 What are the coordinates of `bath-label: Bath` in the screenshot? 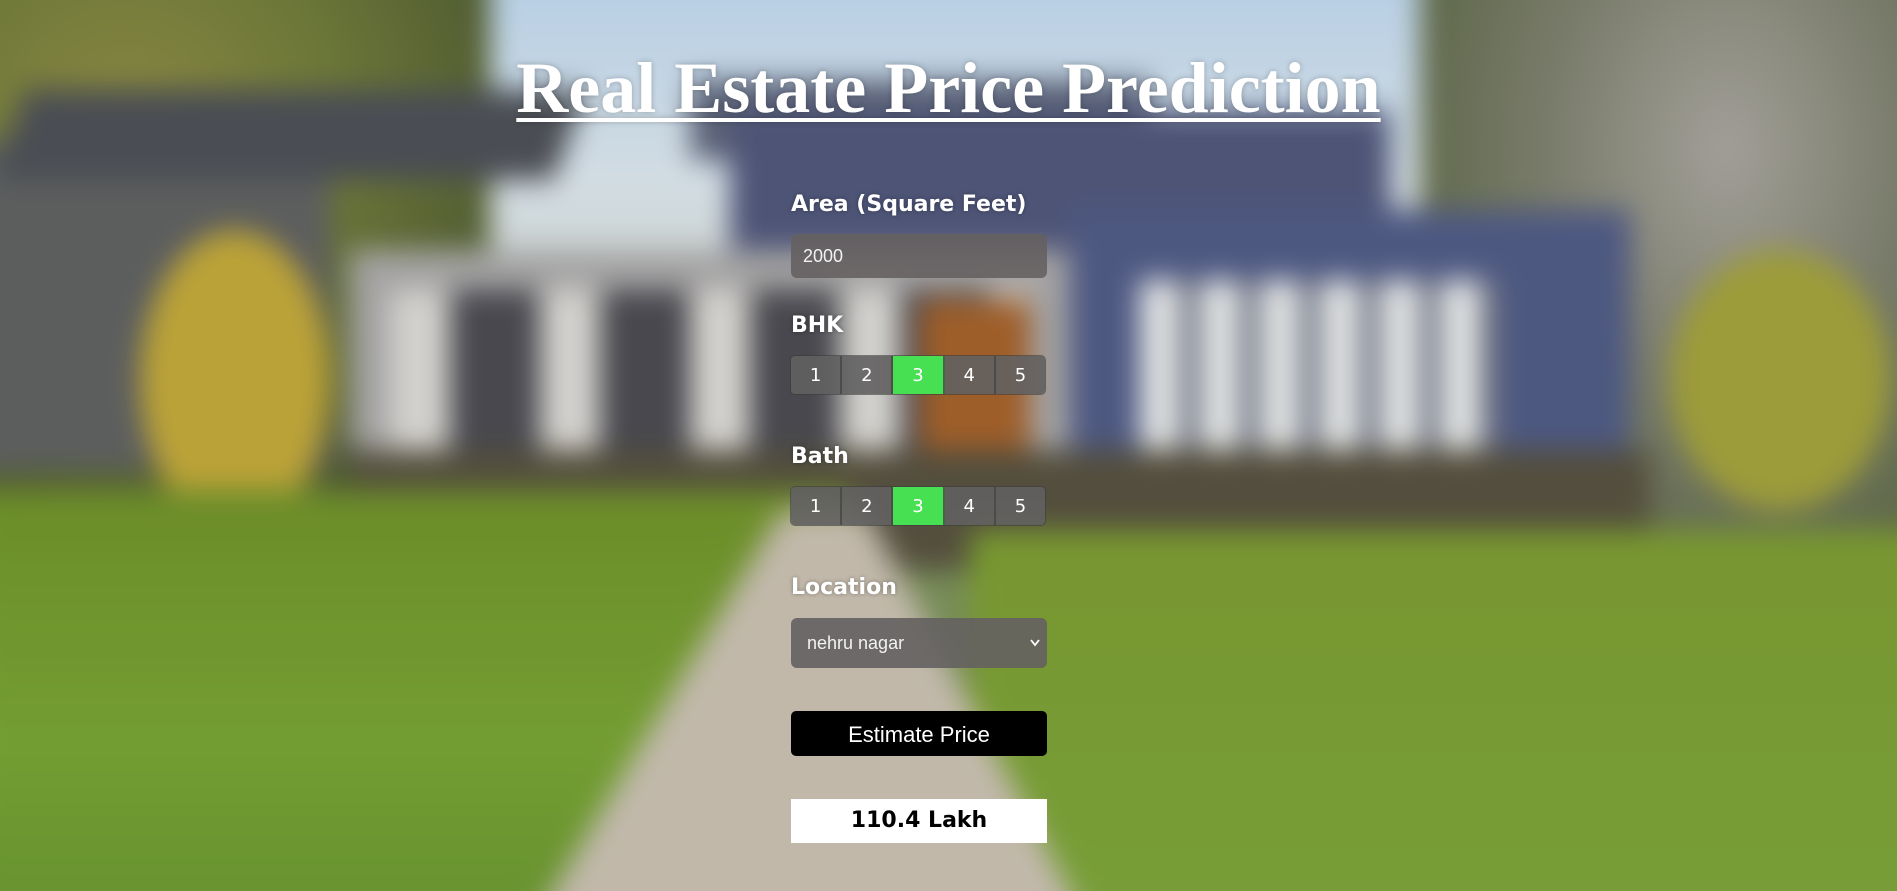 It's located at (820, 456).